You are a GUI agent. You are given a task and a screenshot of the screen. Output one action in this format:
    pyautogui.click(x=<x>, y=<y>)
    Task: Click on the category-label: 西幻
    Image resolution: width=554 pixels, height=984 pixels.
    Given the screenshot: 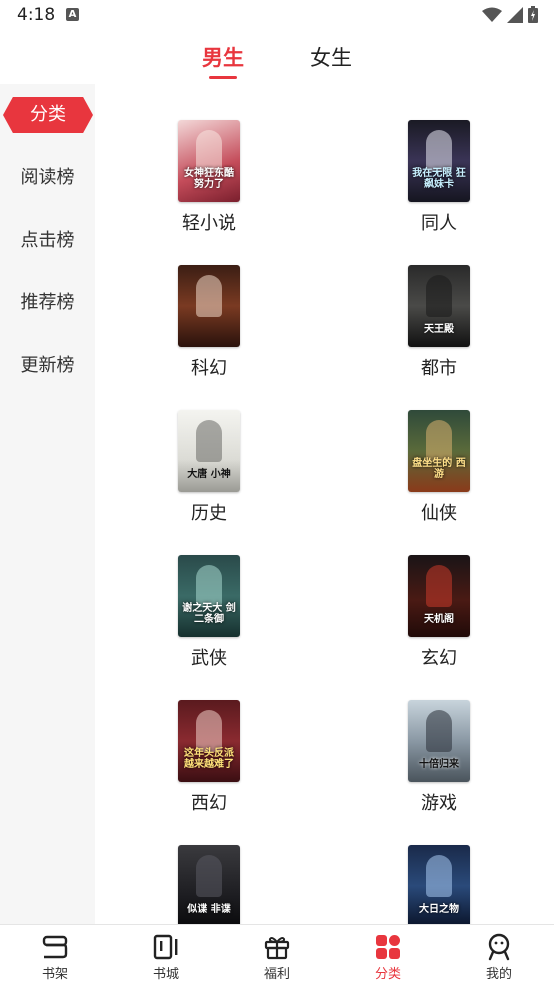 What is the action you would take?
    pyautogui.click(x=209, y=803)
    